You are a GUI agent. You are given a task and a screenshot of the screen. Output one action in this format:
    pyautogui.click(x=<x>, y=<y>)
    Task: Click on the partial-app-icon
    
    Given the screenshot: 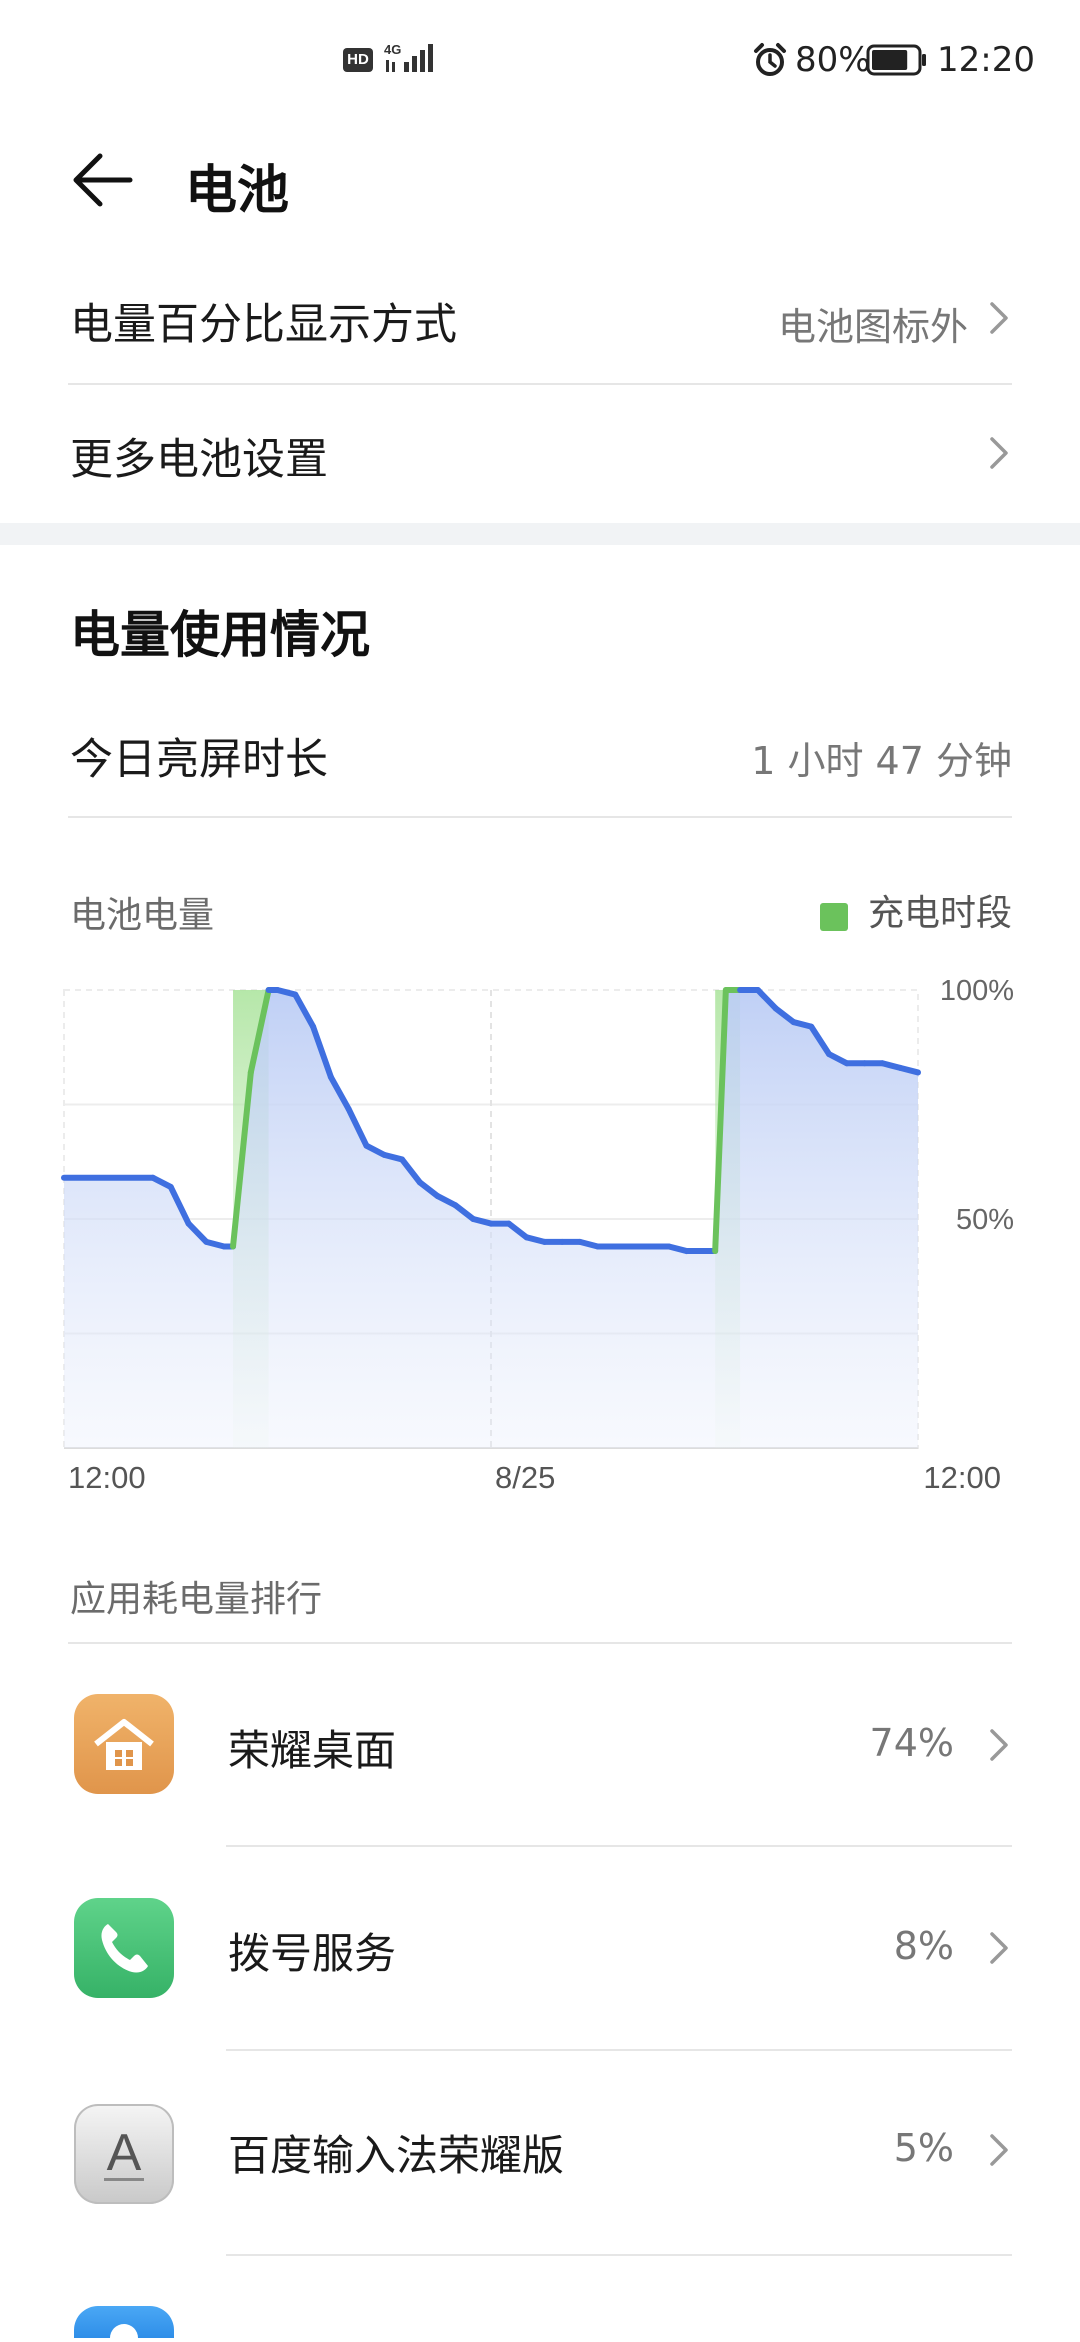 What is the action you would take?
    pyautogui.click(x=124, y=2324)
    